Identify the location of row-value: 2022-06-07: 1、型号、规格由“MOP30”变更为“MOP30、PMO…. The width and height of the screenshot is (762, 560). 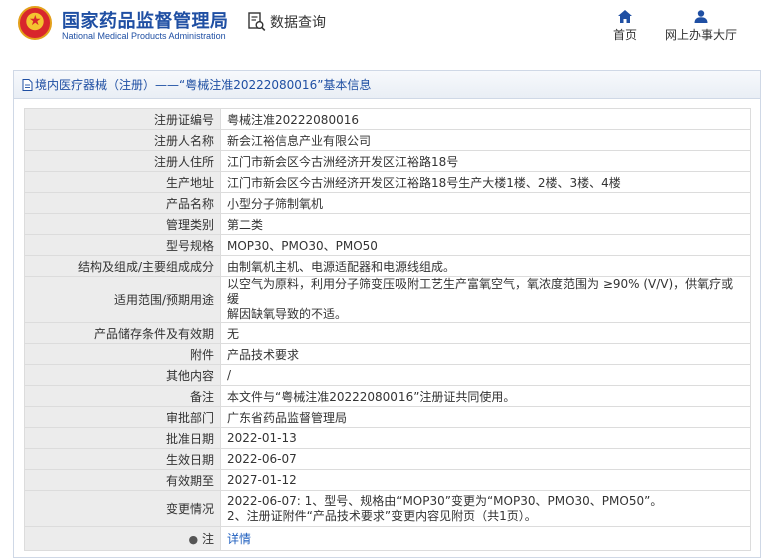
(485, 508).